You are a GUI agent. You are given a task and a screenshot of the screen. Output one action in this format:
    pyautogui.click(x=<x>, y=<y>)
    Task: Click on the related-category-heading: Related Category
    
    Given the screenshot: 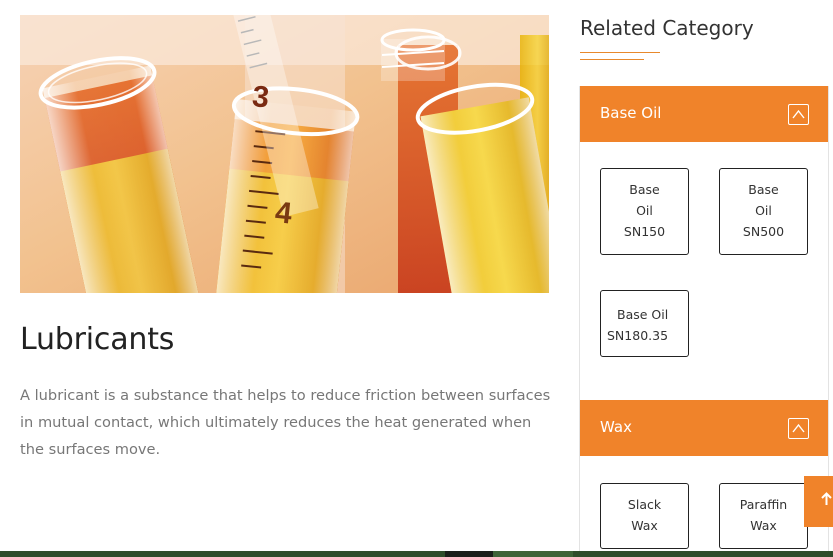 What is the action you would take?
    pyautogui.click(x=667, y=28)
    